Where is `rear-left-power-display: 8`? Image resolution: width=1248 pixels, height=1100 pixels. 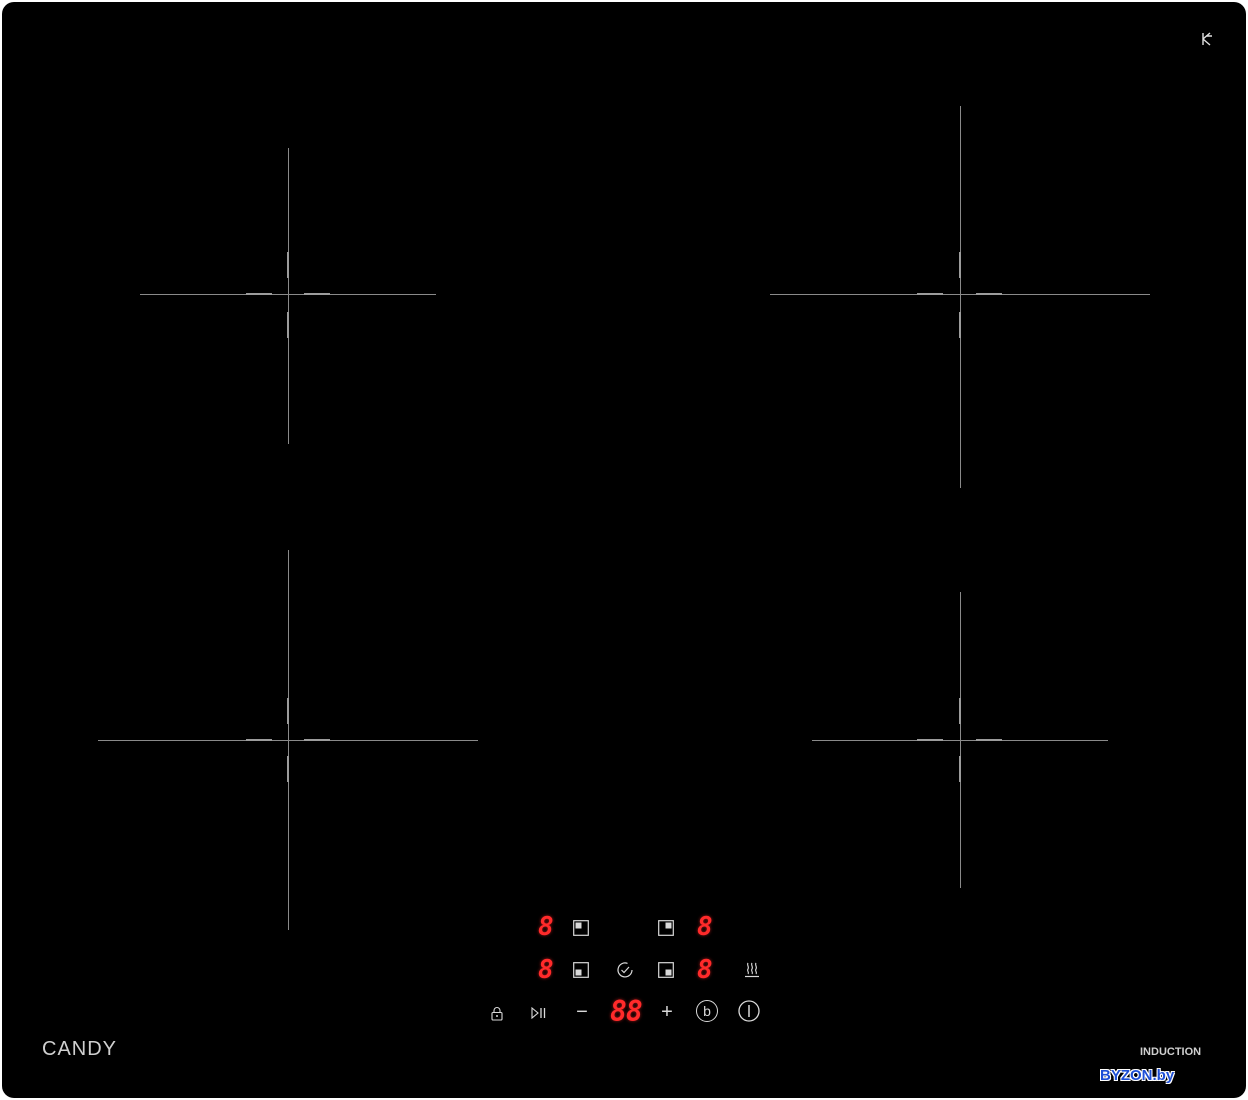
rear-left-power-display: 8 is located at coordinates (546, 927).